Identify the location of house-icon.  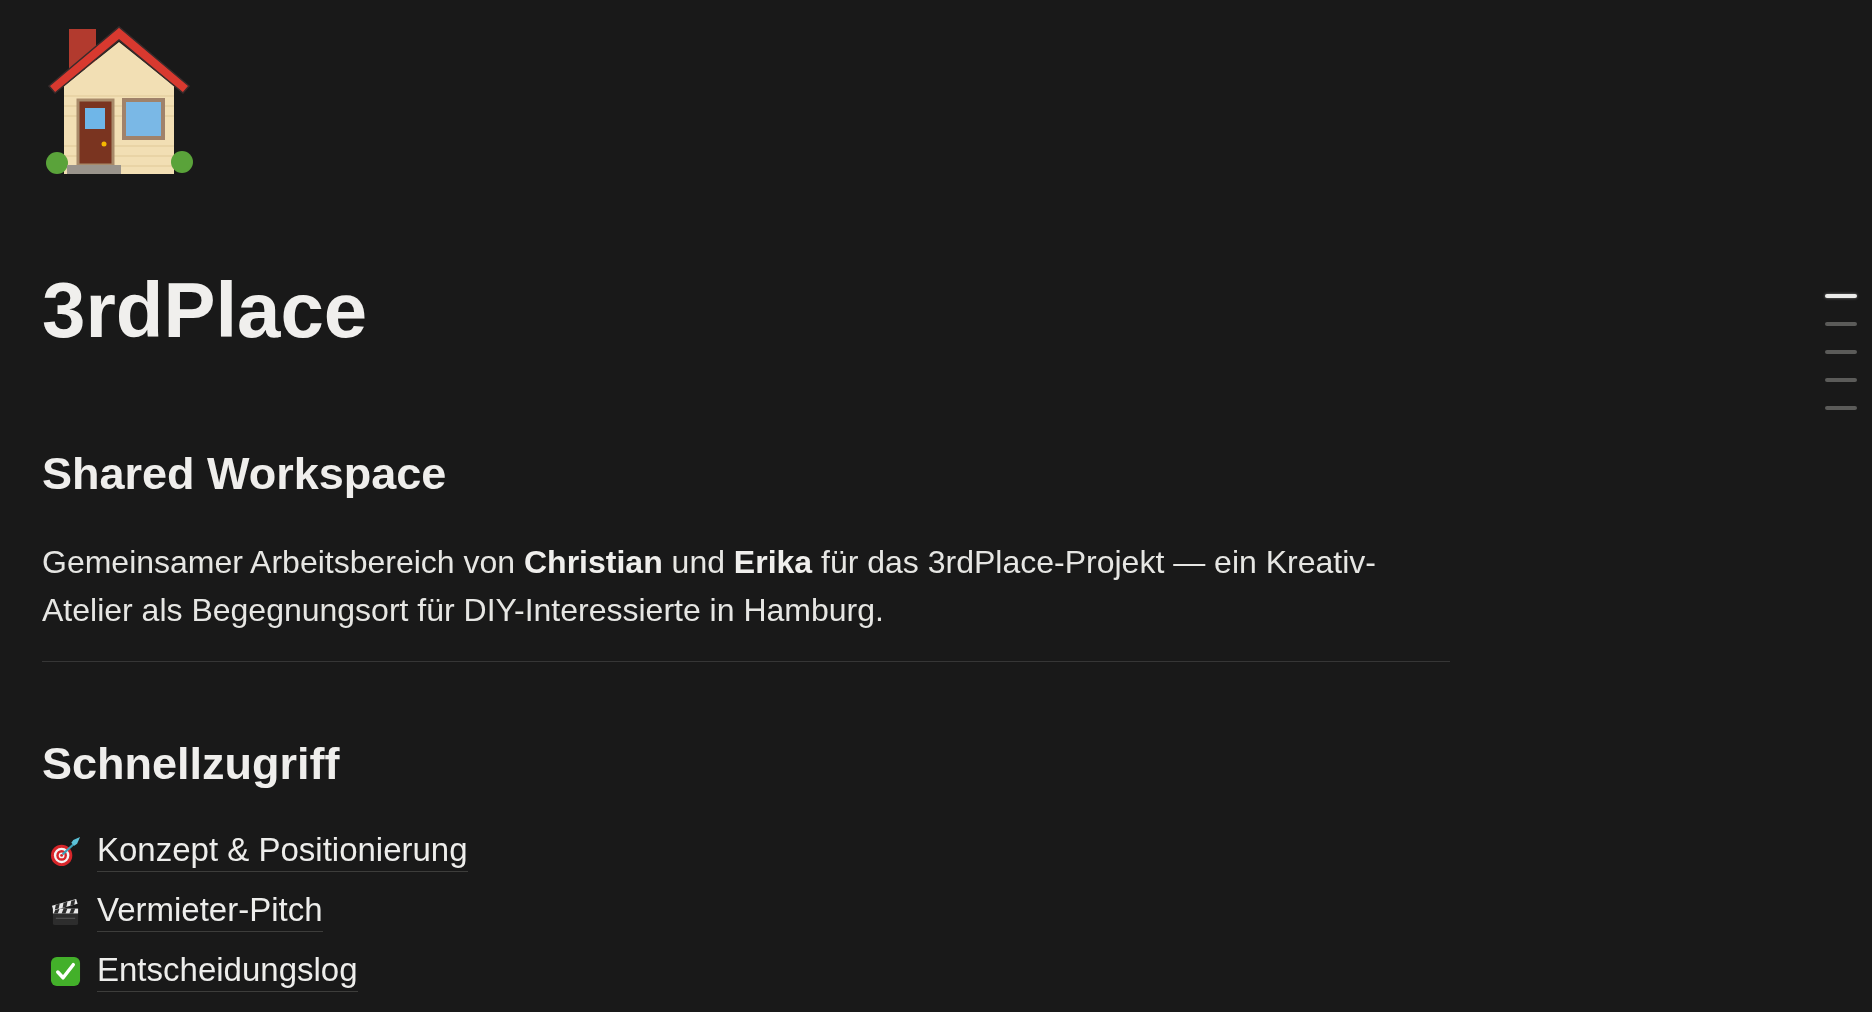
(120, 101).